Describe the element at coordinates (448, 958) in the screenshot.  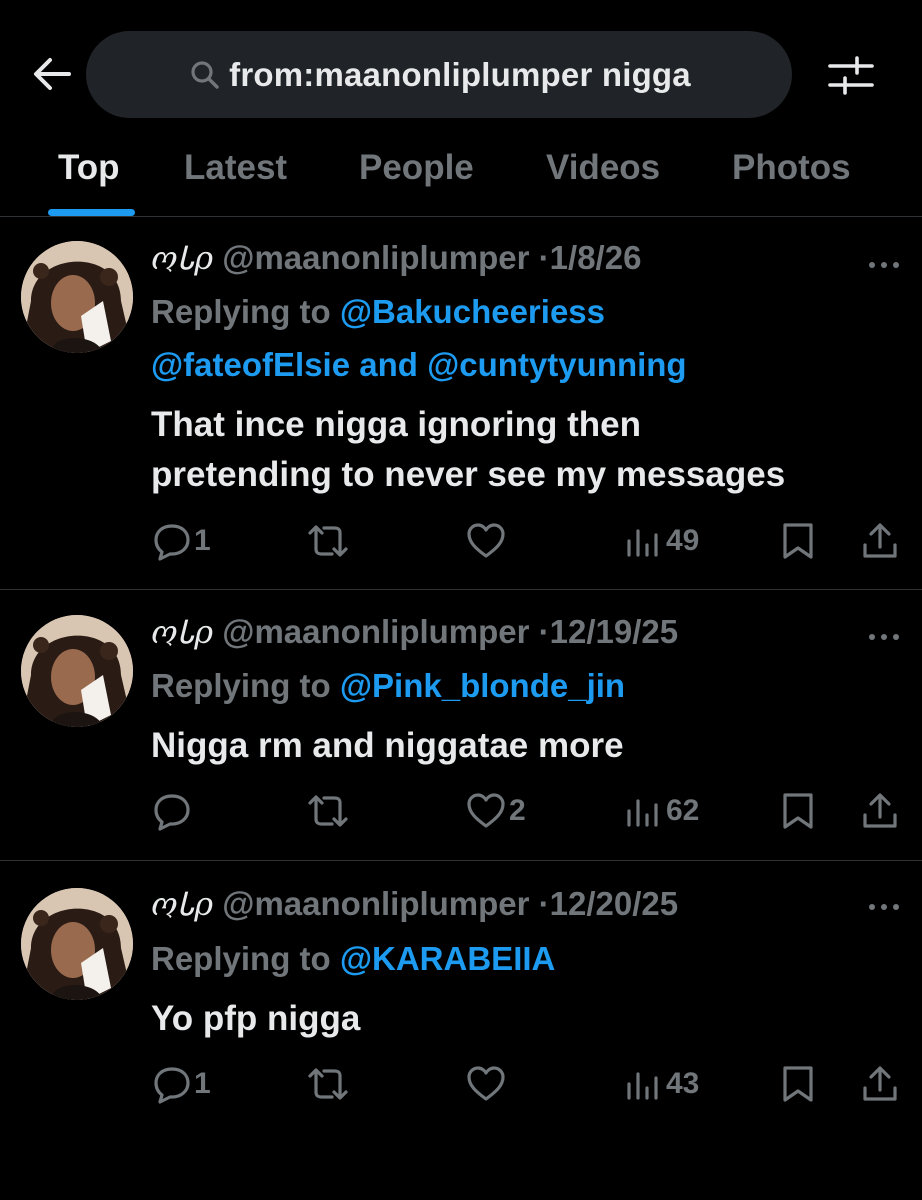
I see `mention-link: @KARABEIIA` at that location.